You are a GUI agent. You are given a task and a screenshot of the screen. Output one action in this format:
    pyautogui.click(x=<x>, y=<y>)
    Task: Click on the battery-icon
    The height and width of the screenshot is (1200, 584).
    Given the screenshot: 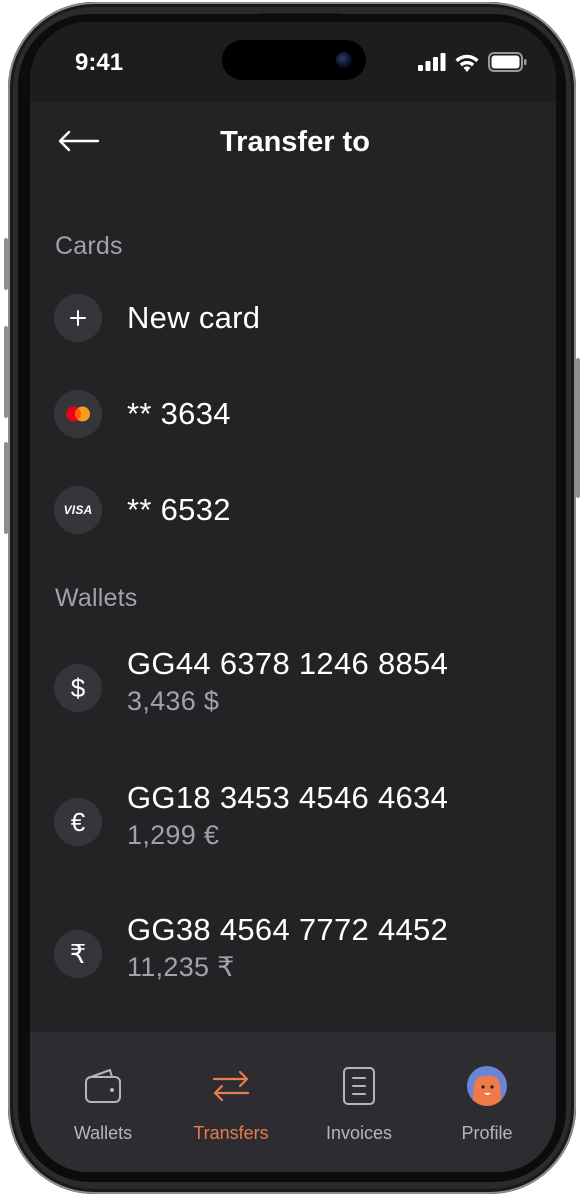 What is the action you would take?
    pyautogui.click(x=507, y=62)
    